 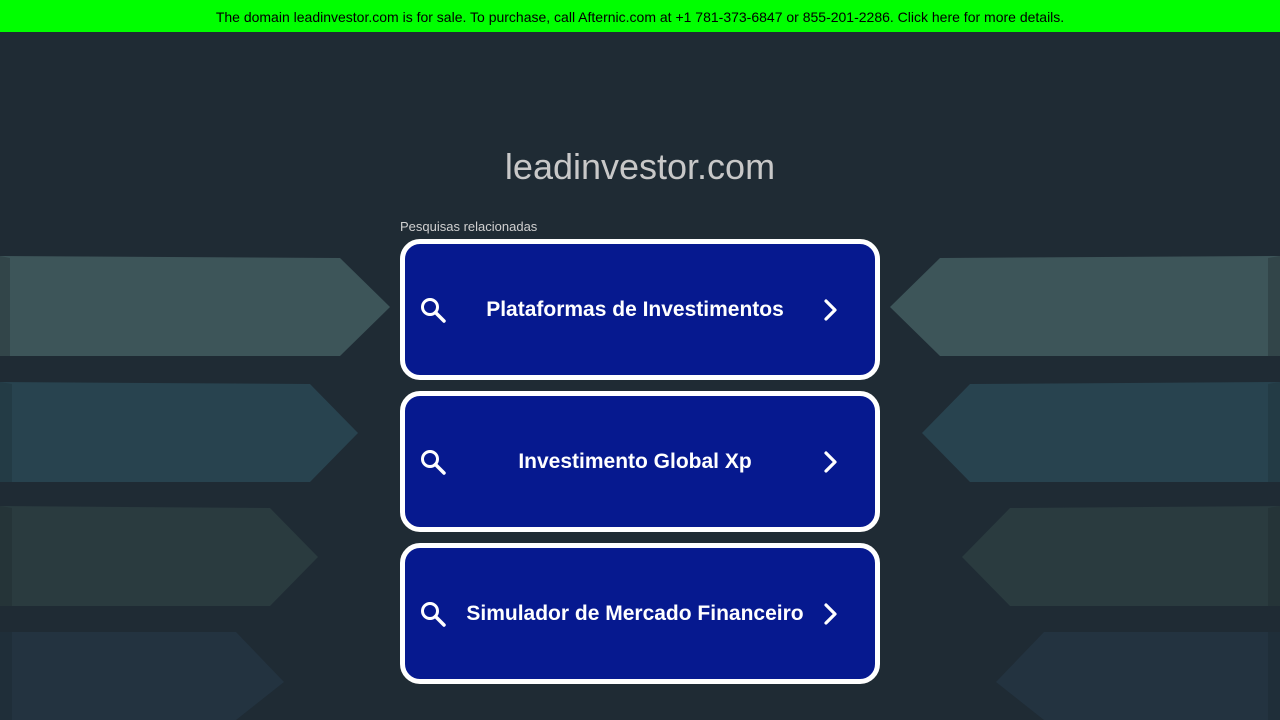 I want to click on deco-arrow-right-3-edge, so click(x=1274, y=556).